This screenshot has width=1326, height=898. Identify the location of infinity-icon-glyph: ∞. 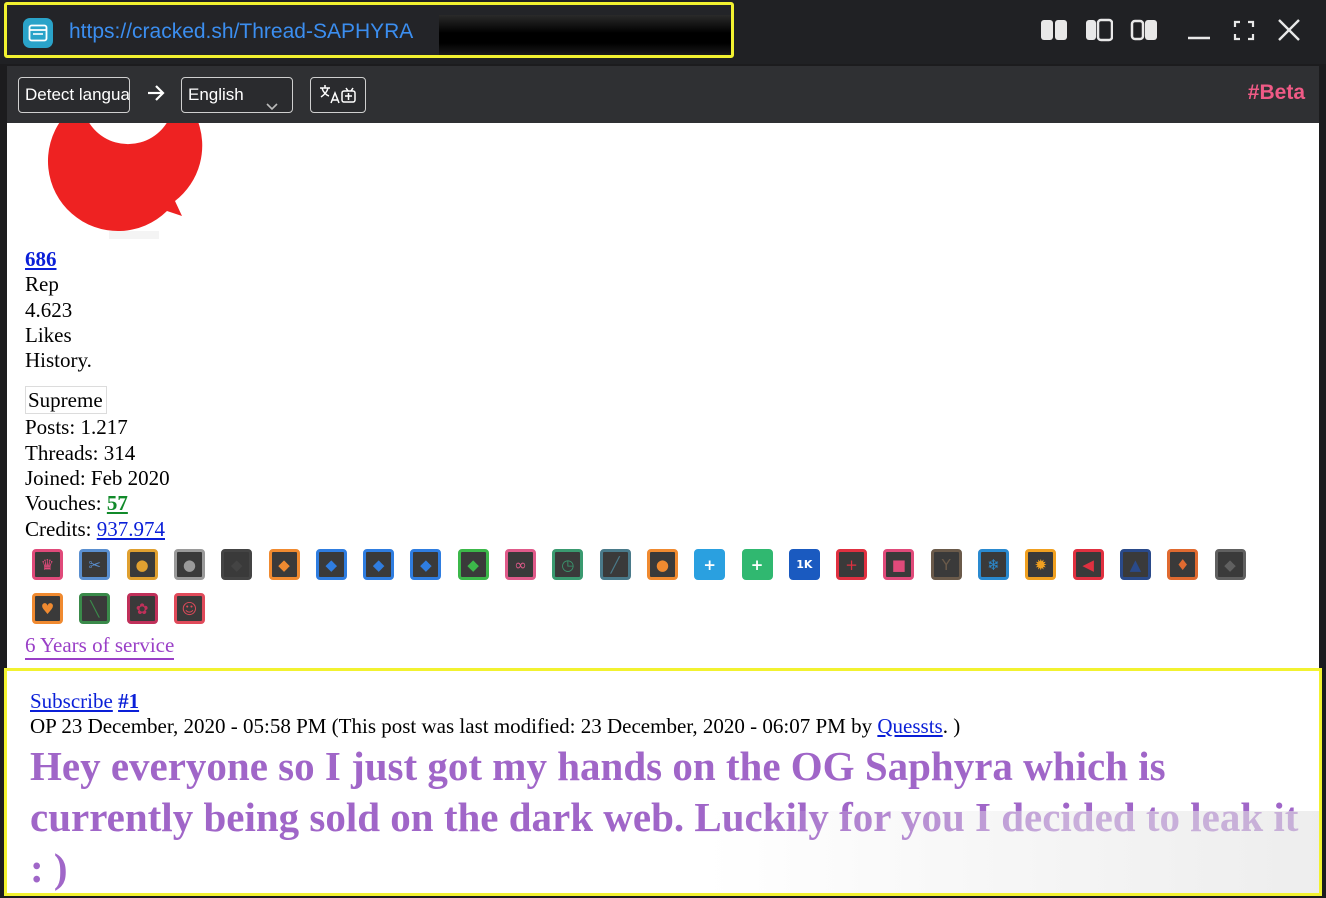
(520, 564).